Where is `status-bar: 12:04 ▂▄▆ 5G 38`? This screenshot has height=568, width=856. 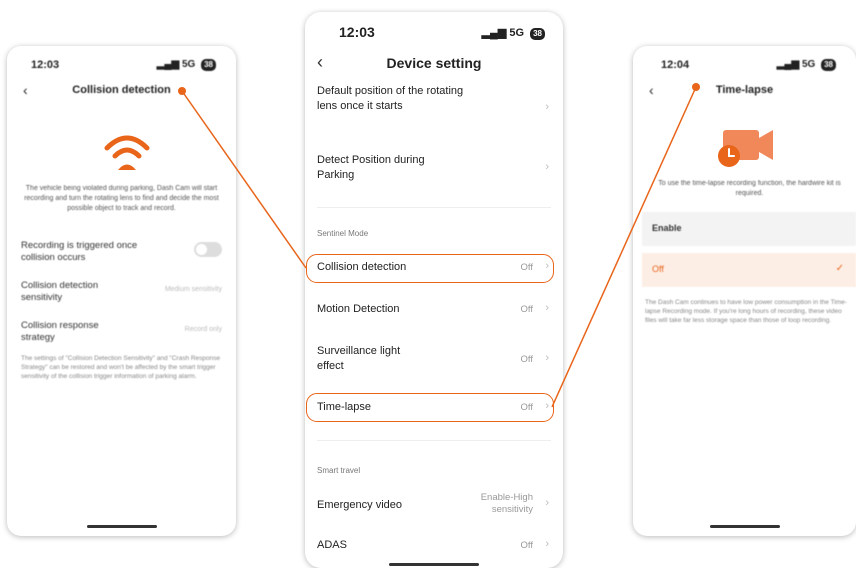 status-bar: 12:04 ▂▄▆ 5G 38 is located at coordinates (744, 59).